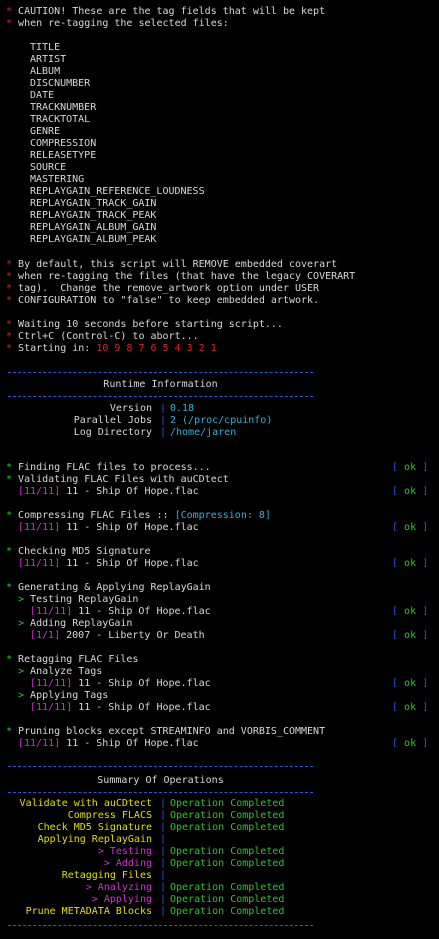 Image resolution: width=439 pixels, height=939 pixels. Describe the element at coordinates (94, 827) in the screenshot. I see `summary-label: Check MD5 Signature` at that location.